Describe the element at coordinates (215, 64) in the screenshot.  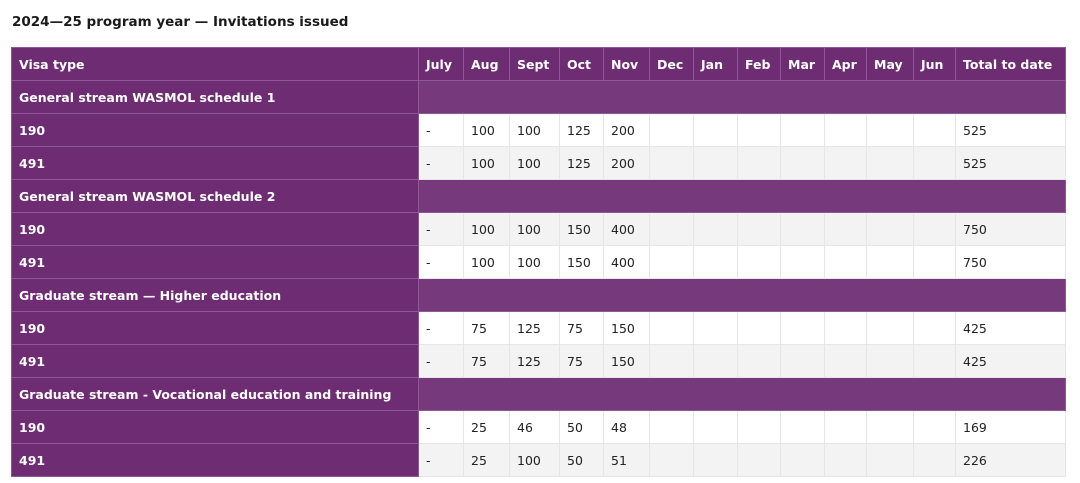
I see `column-header-visa-type: Visa type` at that location.